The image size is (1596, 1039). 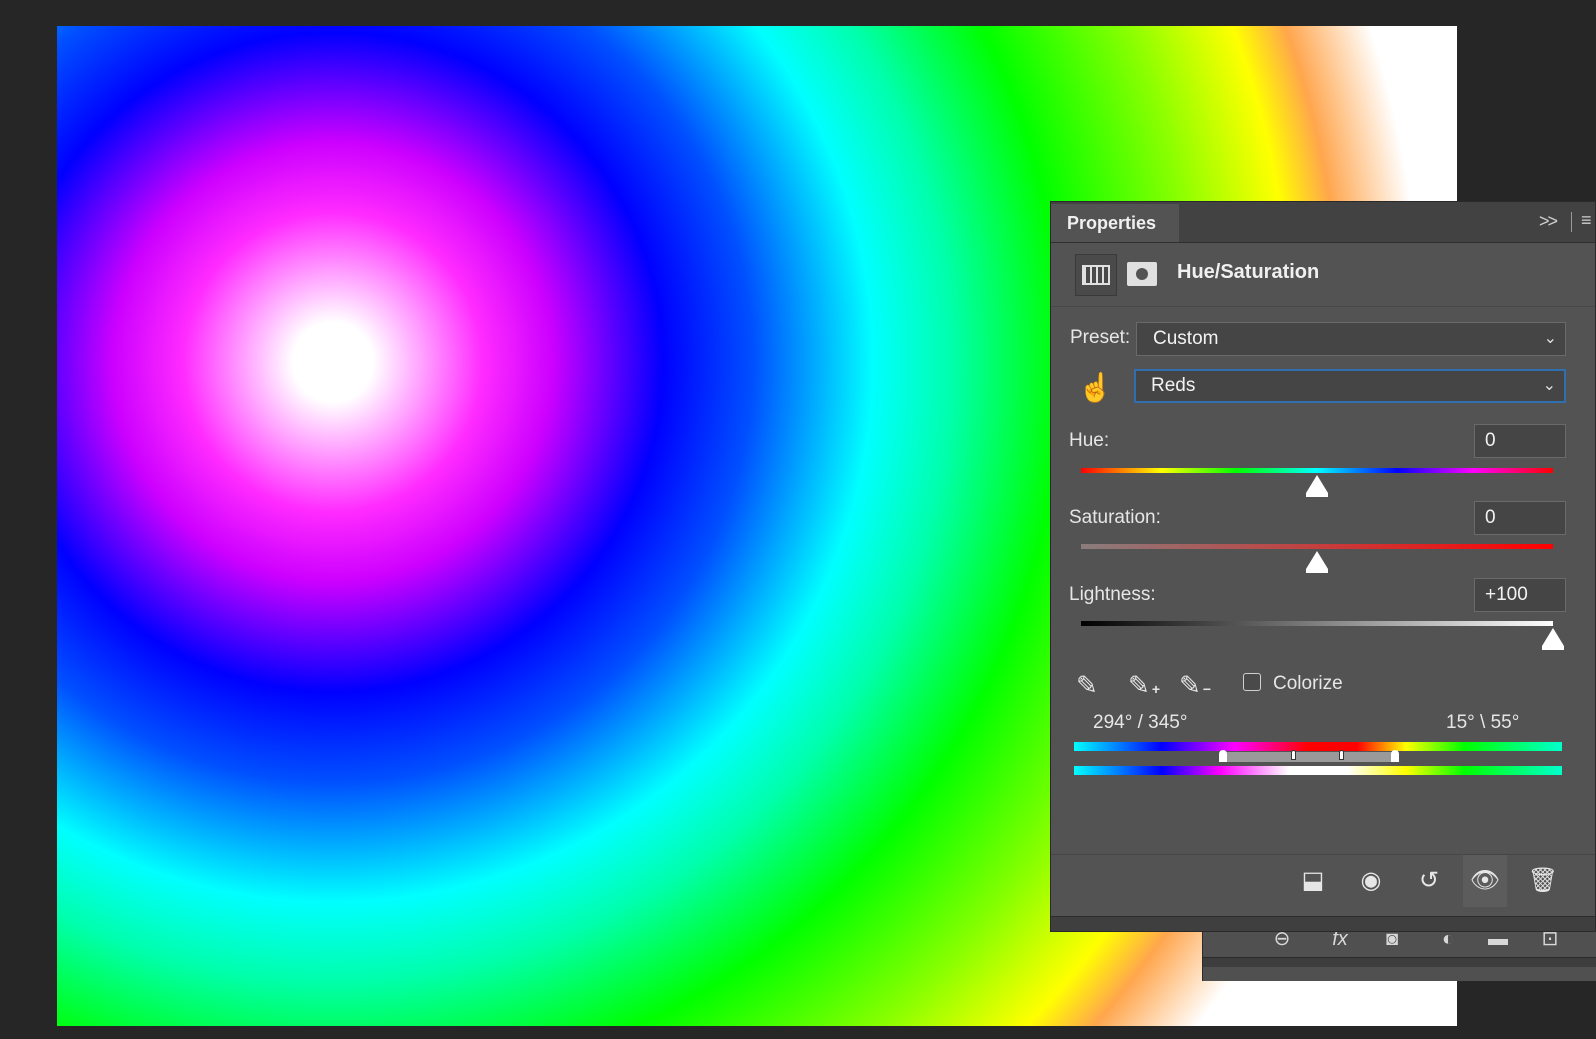 I want to click on hue-saturation-layer-icon, so click(x=1096, y=275).